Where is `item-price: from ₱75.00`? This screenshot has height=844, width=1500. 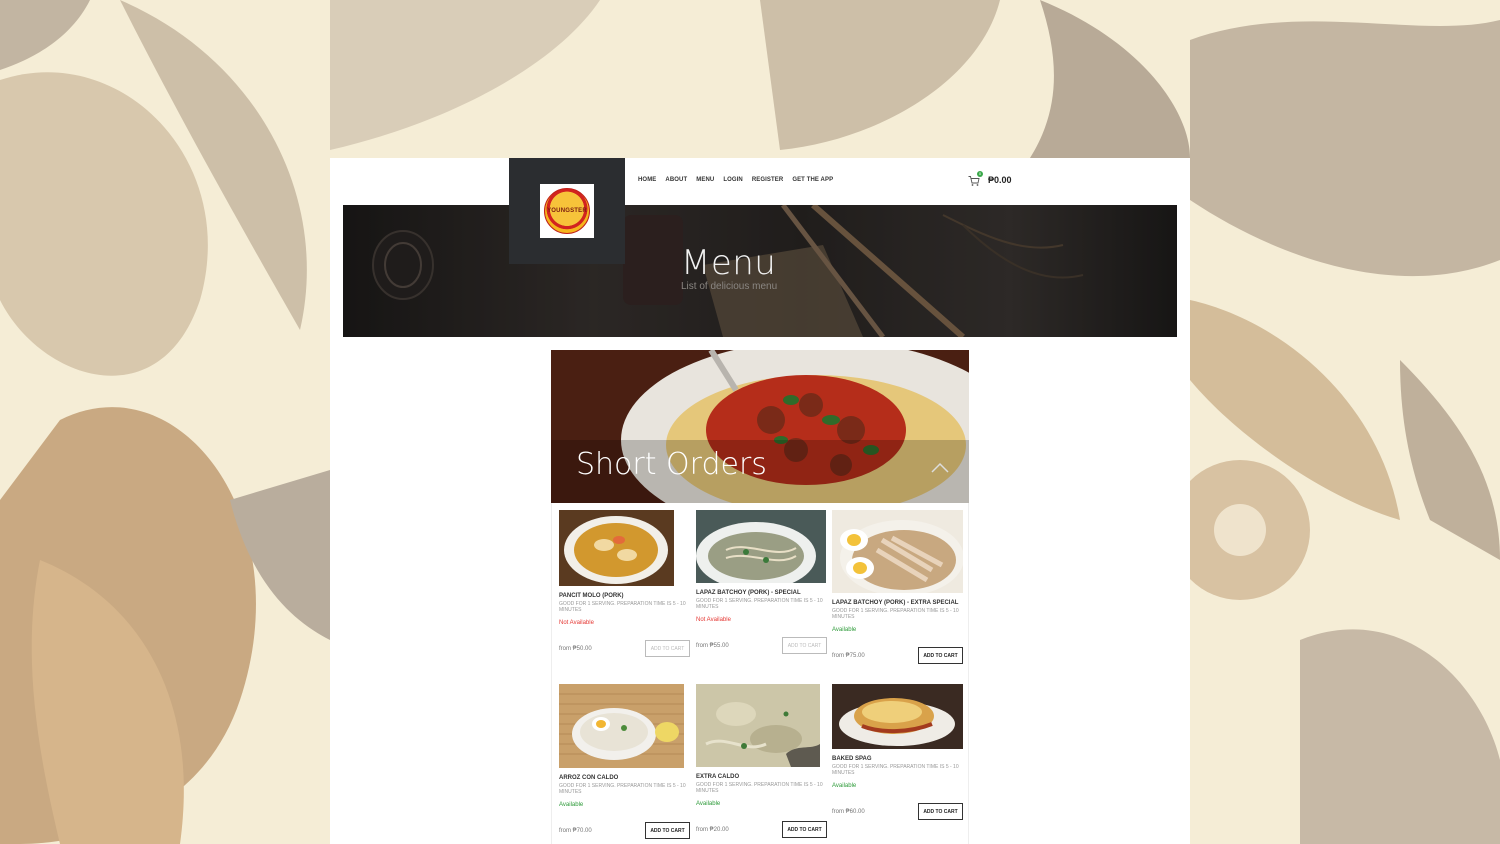
item-price: from ₱75.00 is located at coordinates (848, 655).